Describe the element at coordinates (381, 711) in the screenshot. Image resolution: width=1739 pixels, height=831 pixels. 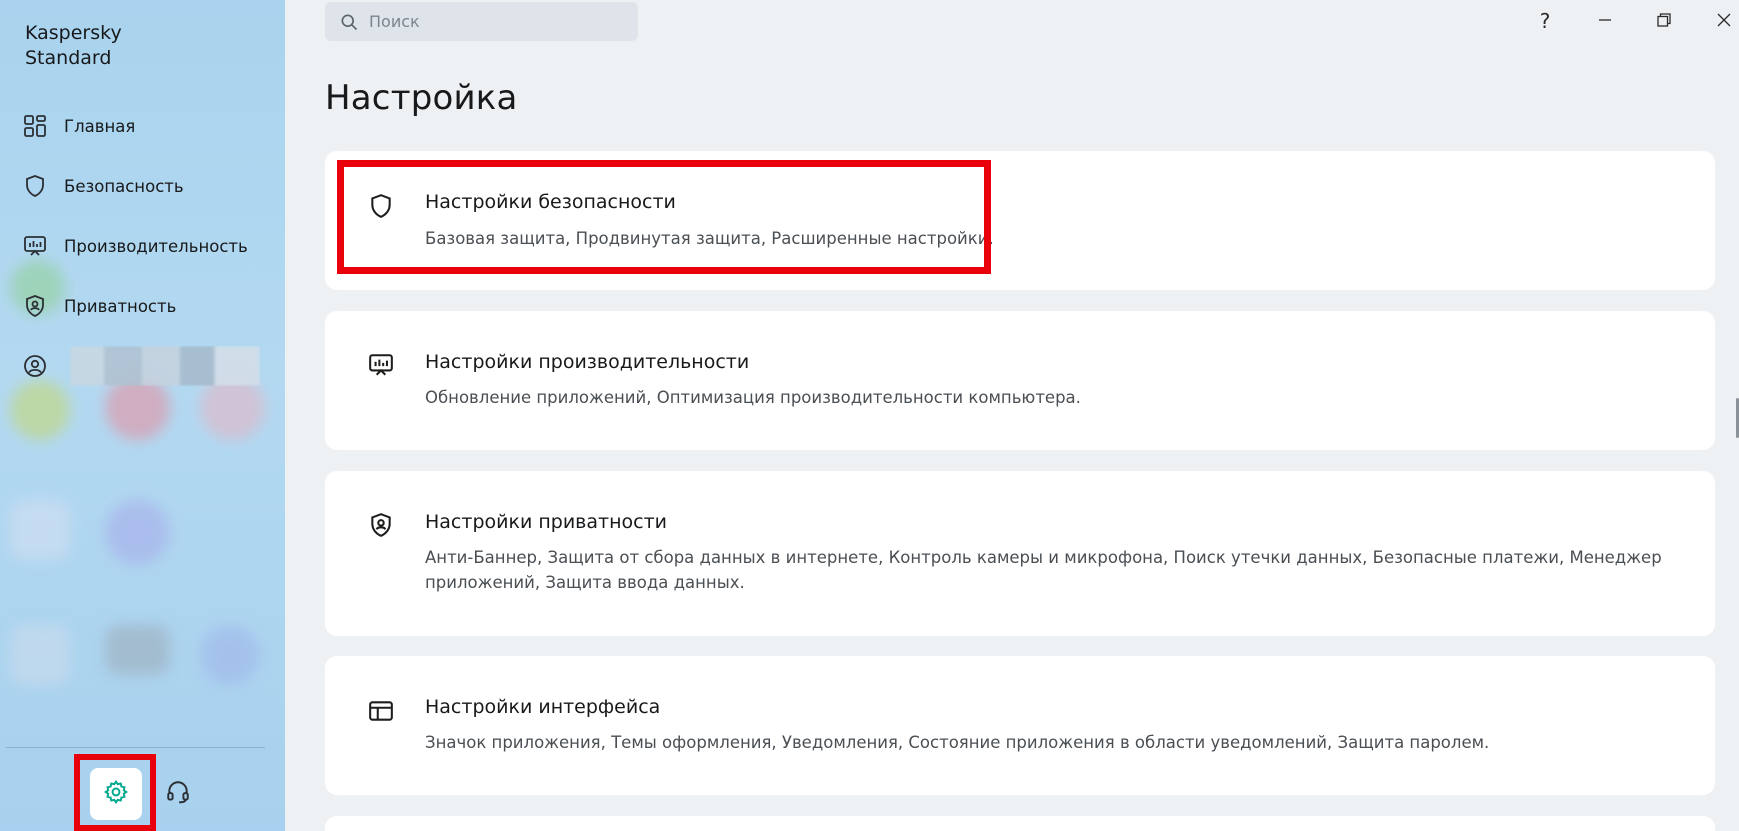
I see `layout-icon` at that location.